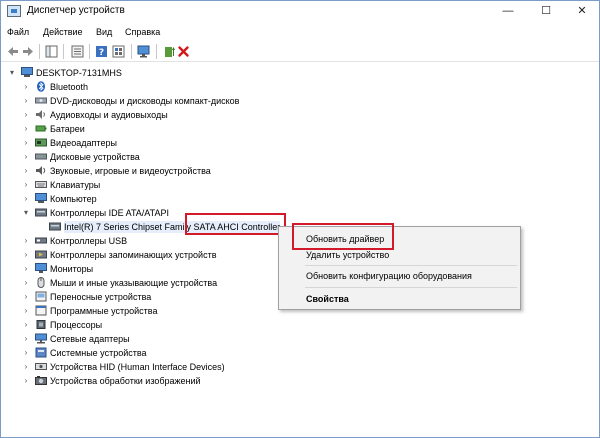  What do you see at coordinates (151, 199) in the screenshot?
I see `tree-item-computer: › Компьютер` at bounding box center [151, 199].